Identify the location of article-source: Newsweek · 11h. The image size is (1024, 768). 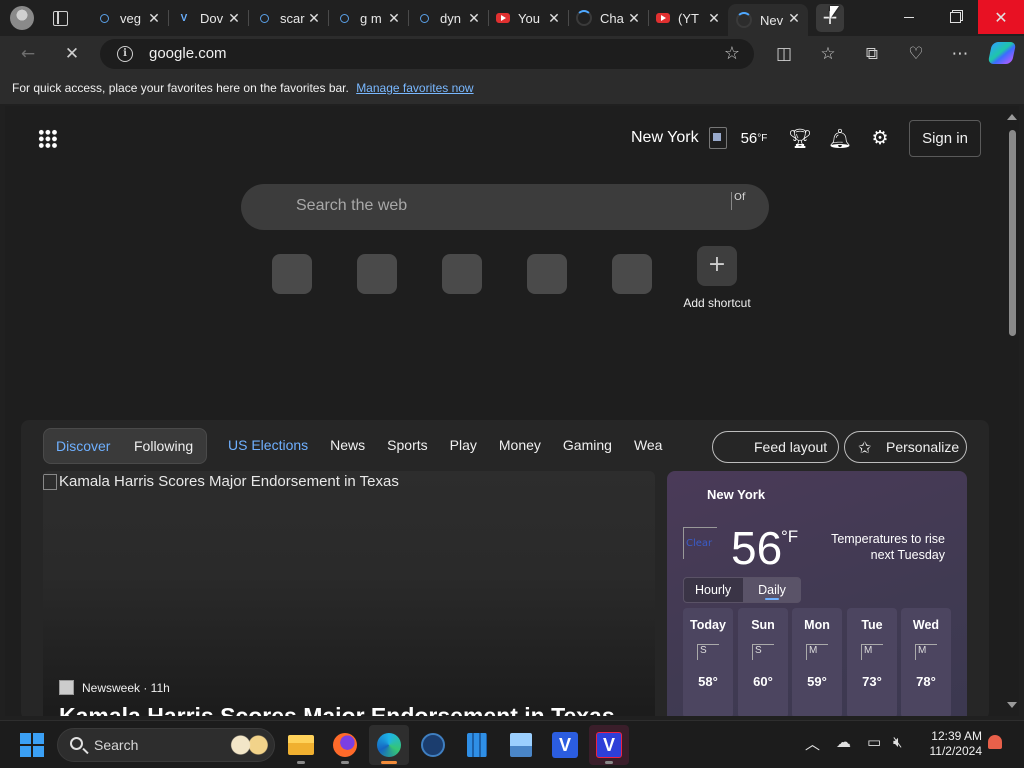
(114, 687).